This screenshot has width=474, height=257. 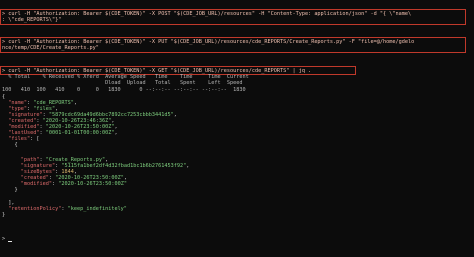 I want to click on json-line-retention: "retentionPolicy": "keep_indefinitely", so click(x=67, y=209).